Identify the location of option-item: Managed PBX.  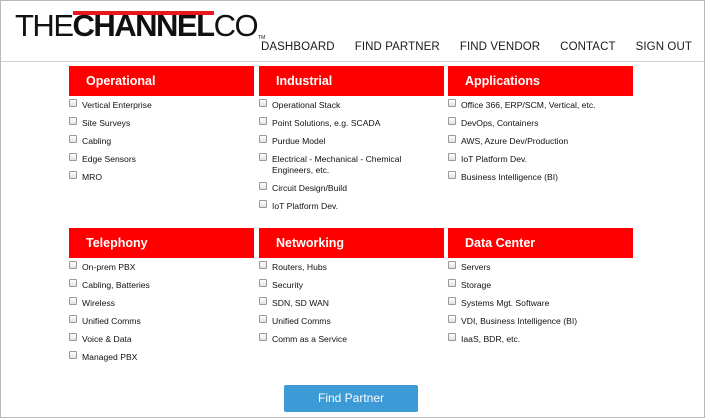
(161, 357).